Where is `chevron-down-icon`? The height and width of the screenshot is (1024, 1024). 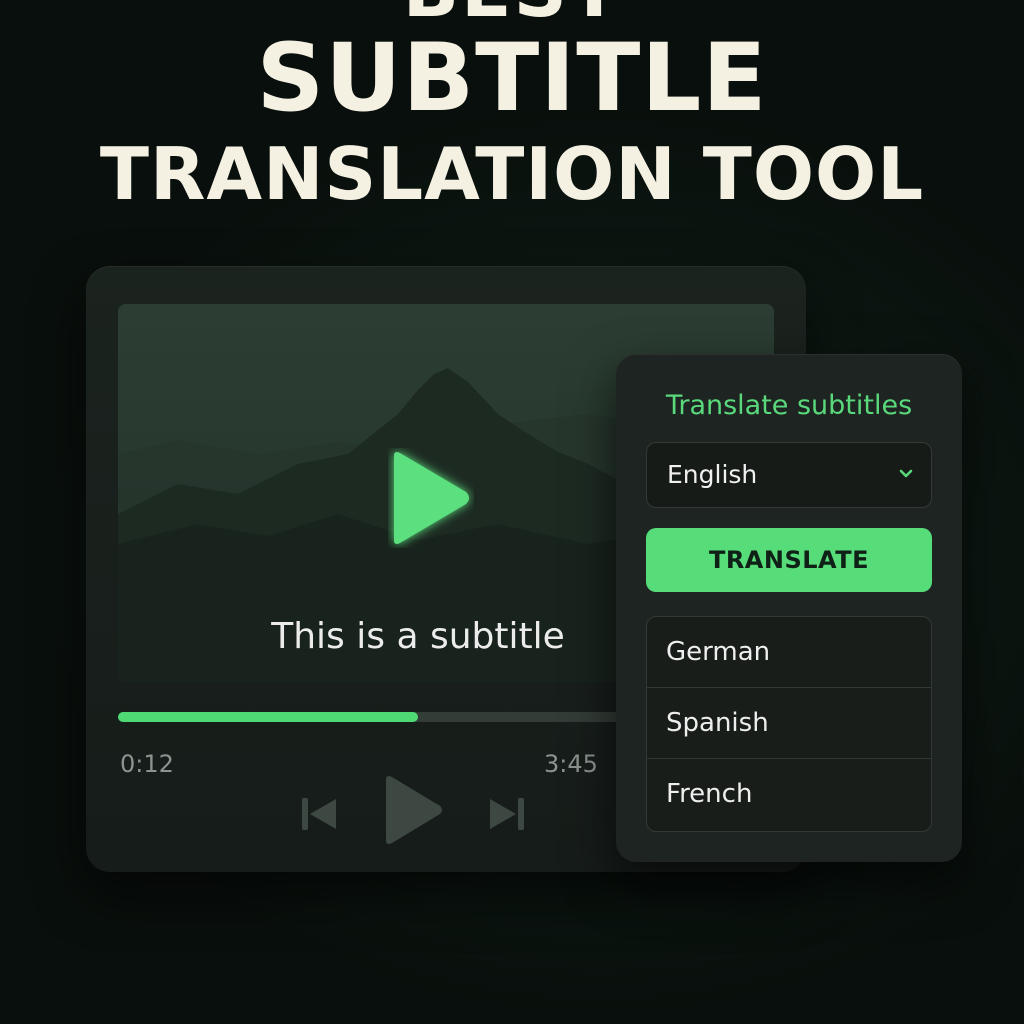 chevron-down-icon is located at coordinates (906, 473).